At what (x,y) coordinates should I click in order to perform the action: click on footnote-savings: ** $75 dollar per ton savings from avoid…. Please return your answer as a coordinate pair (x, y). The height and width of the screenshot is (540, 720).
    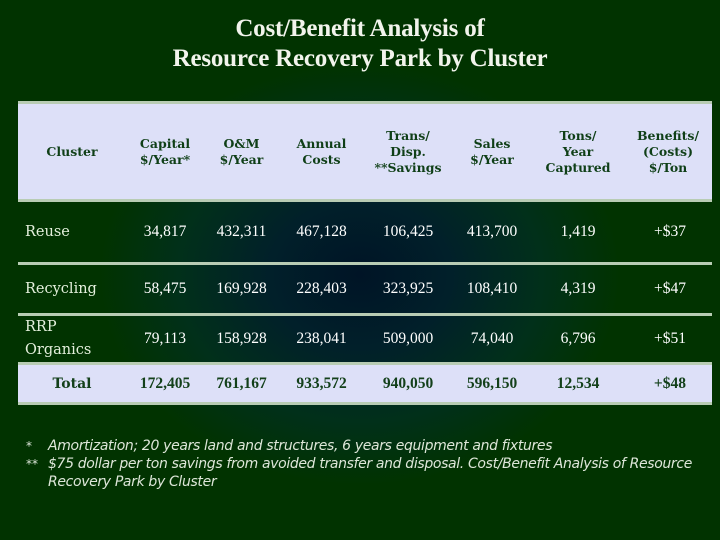
    Looking at the image, I should click on (366, 473).